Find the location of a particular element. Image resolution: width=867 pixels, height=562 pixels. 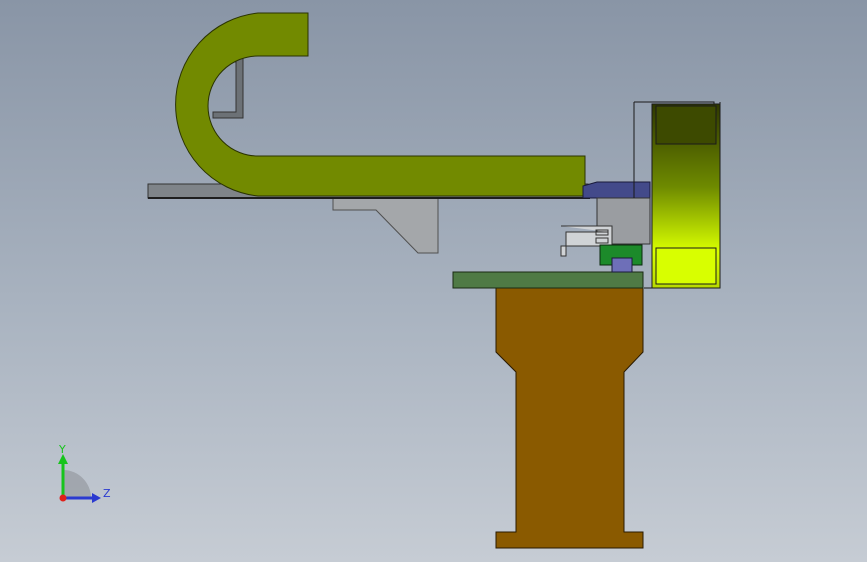

y-axis-label: Y is located at coordinates (62, 449).